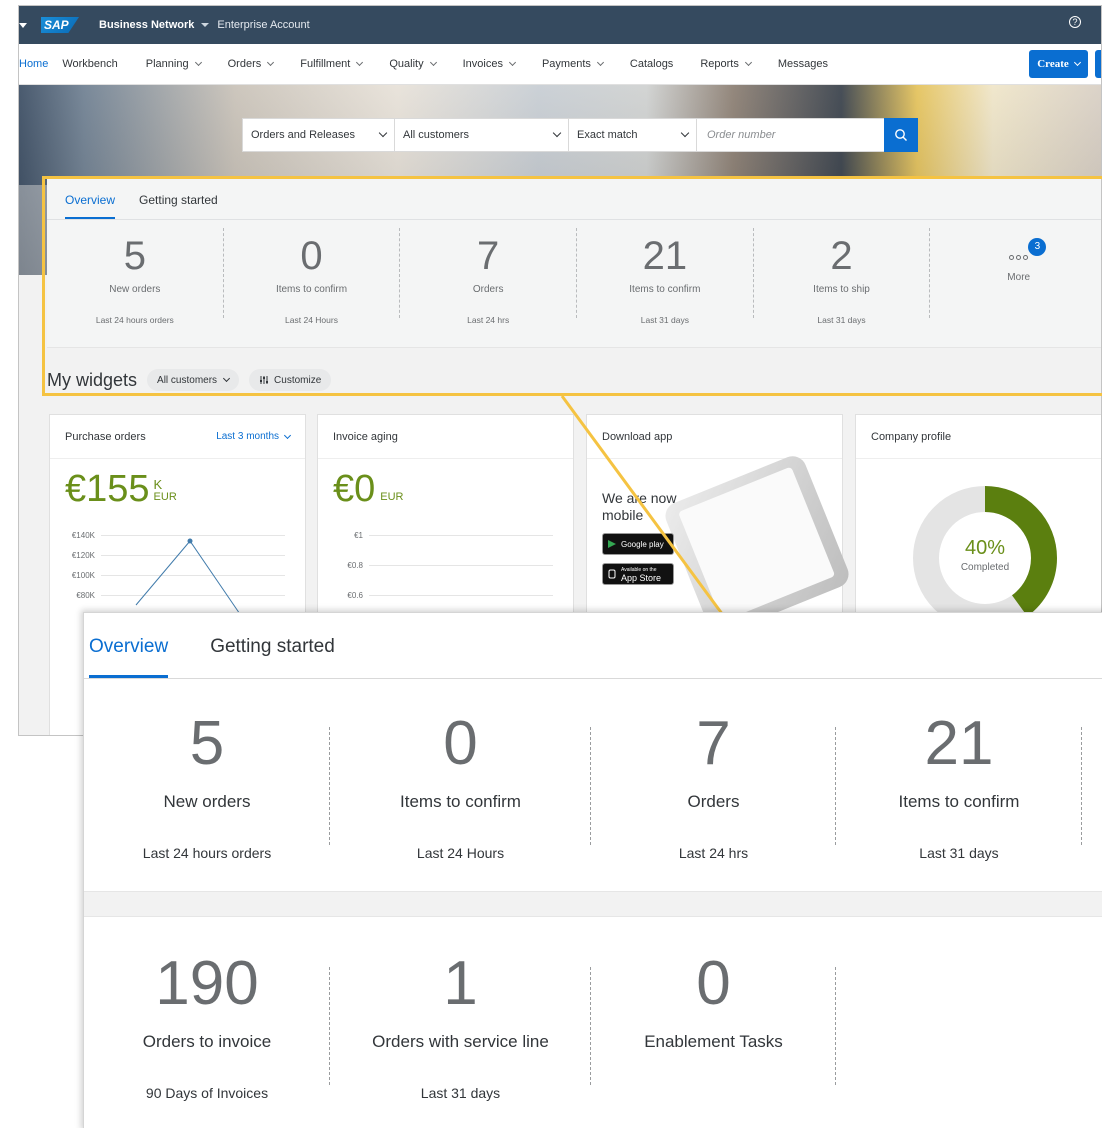  What do you see at coordinates (460, 1041) in the screenshot?
I see `kpi-label: Orders with service line` at bounding box center [460, 1041].